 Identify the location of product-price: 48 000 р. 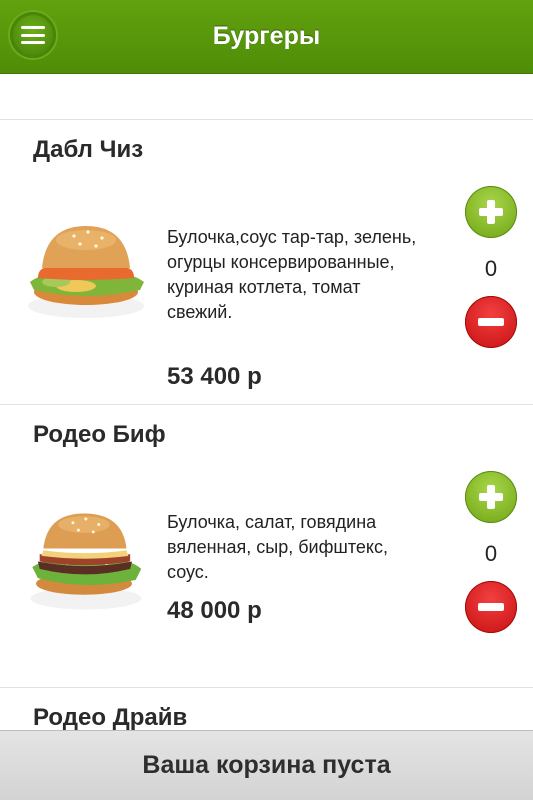
(214, 610).